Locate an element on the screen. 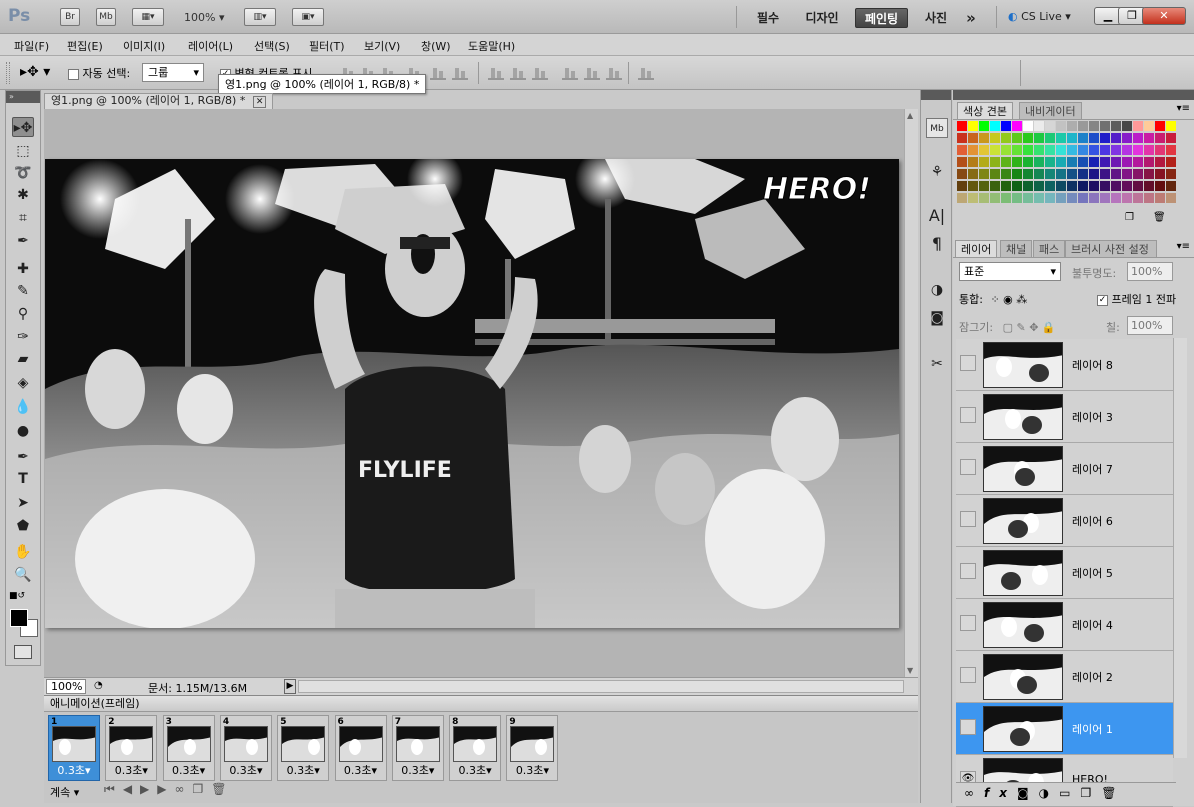 This screenshot has width=1194, height=807. marquee-tool-icon: ⬚ is located at coordinates (23, 151).